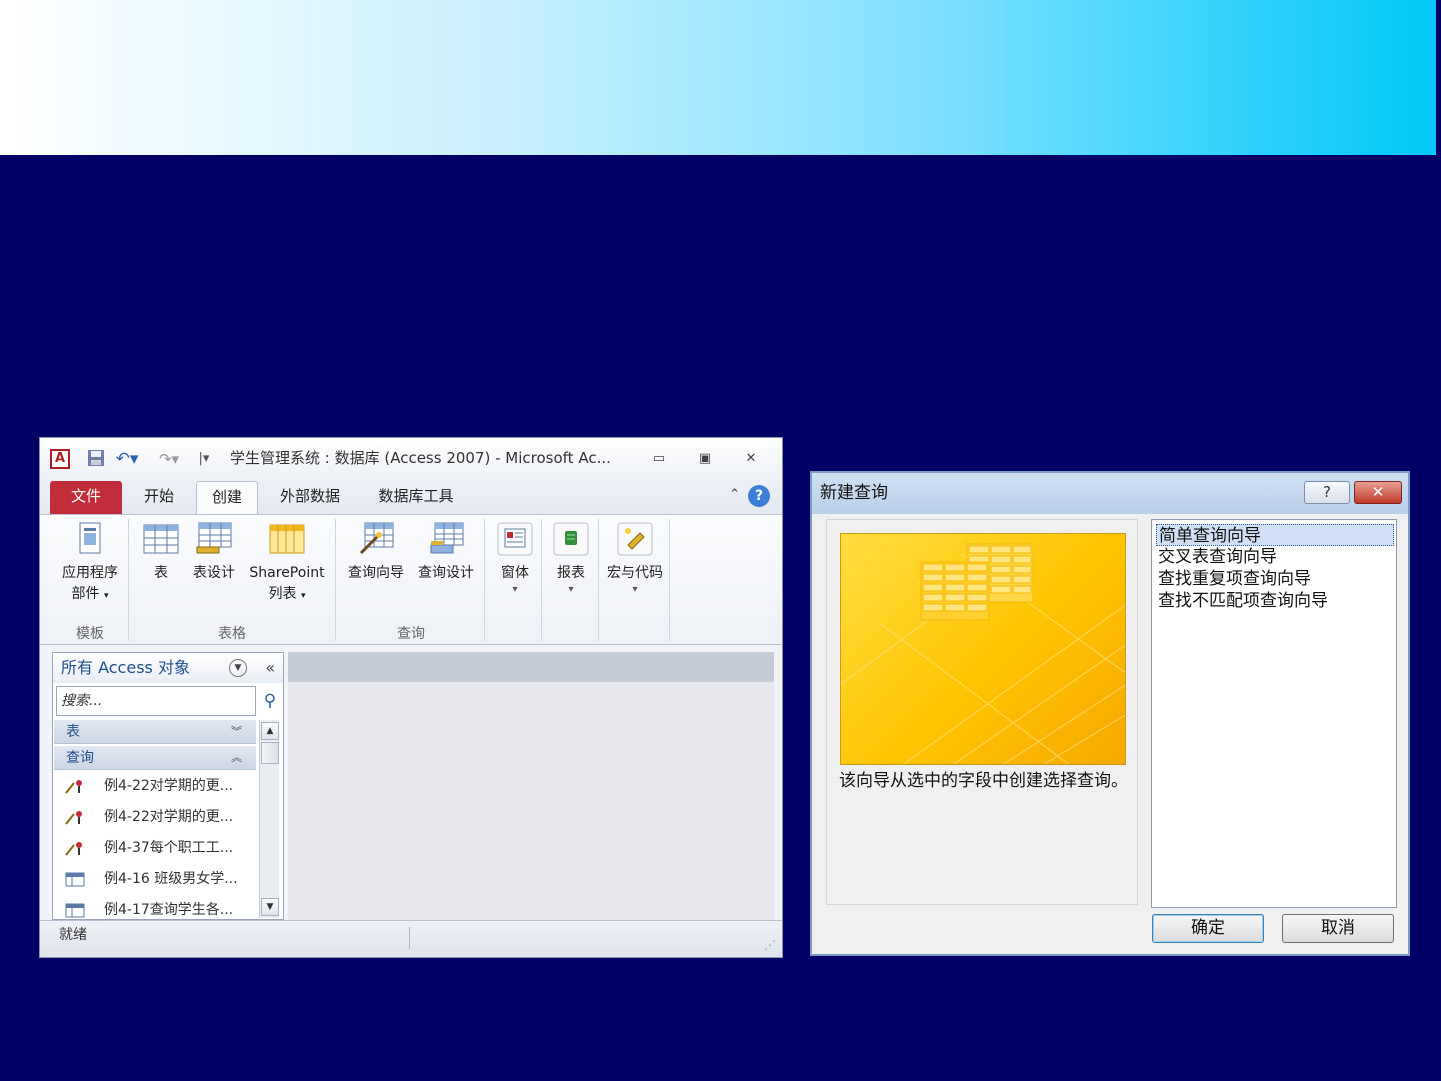  What do you see at coordinates (214, 538) in the screenshot?
I see `table-design-icon` at bounding box center [214, 538].